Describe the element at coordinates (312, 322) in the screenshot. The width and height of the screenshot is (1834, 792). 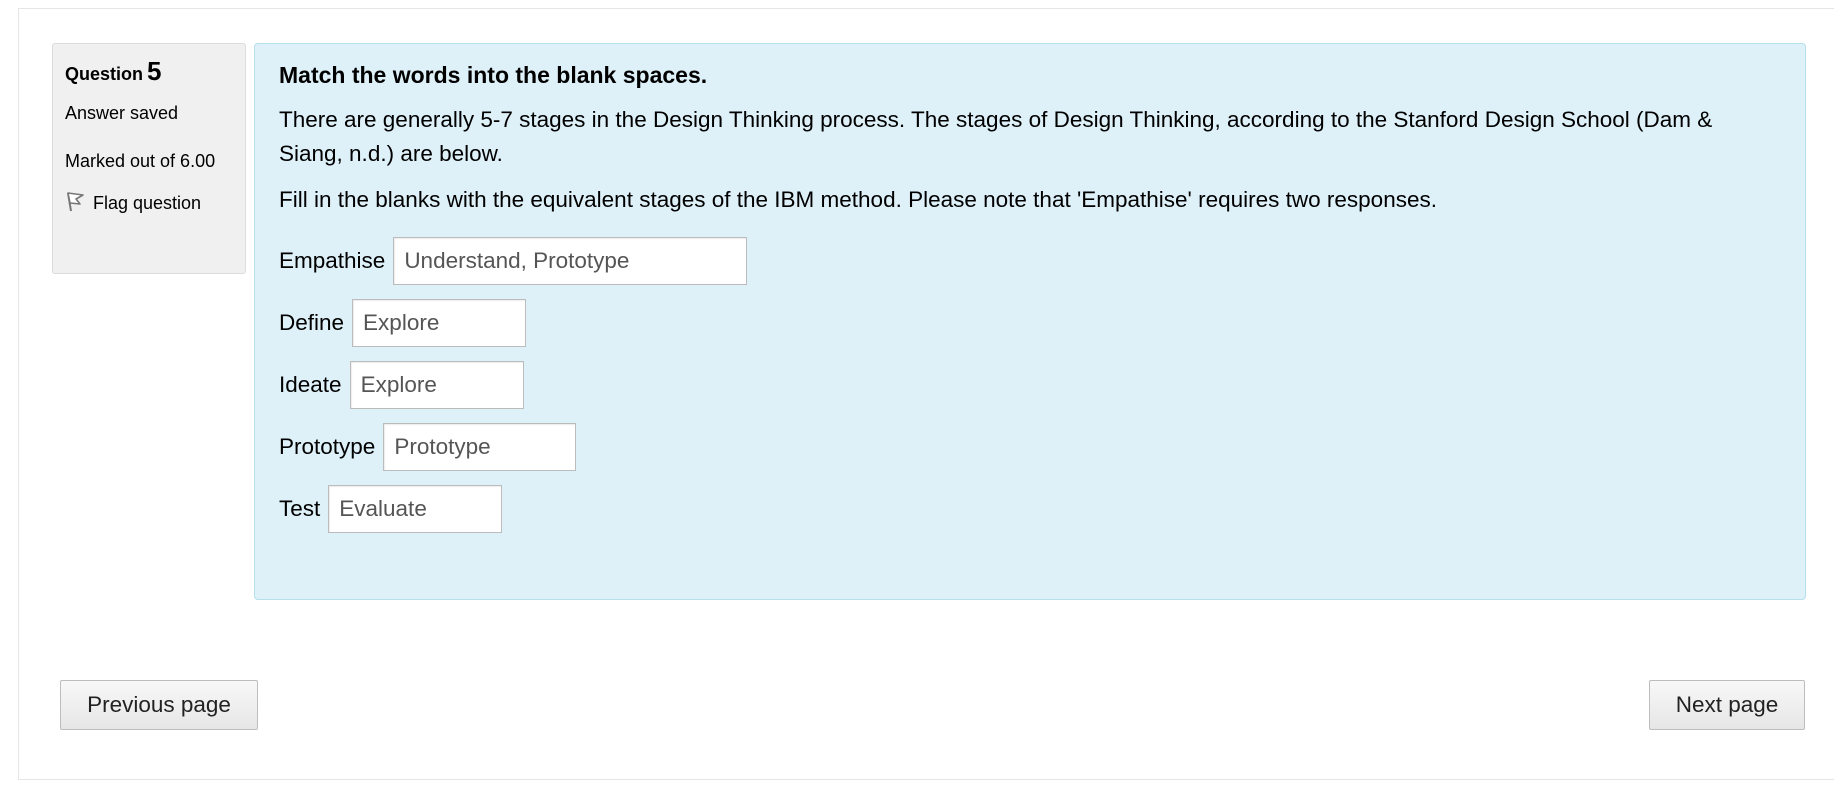
I see `blank-label-define: Define` at that location.